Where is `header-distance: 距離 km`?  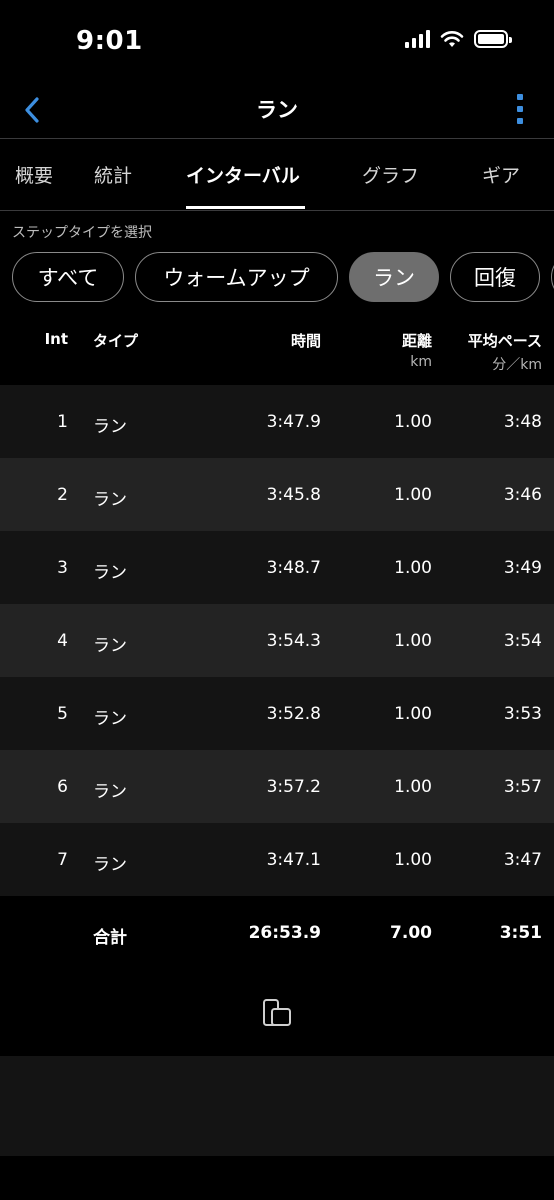 header-distance: 距離 km is located at coordinates (417, 350).